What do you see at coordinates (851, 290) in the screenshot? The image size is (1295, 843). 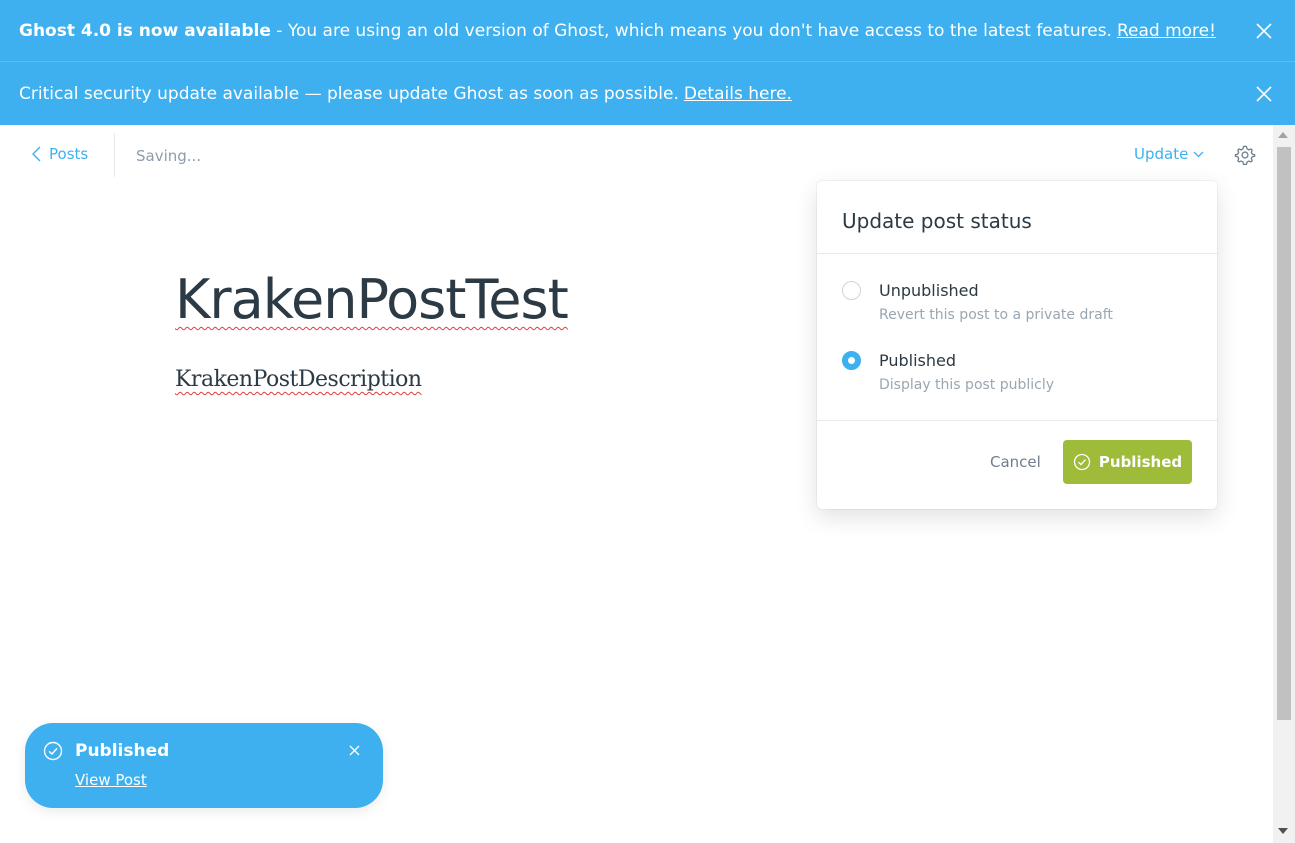 I see `unpublished-radio` at bounding box center [851, 290].